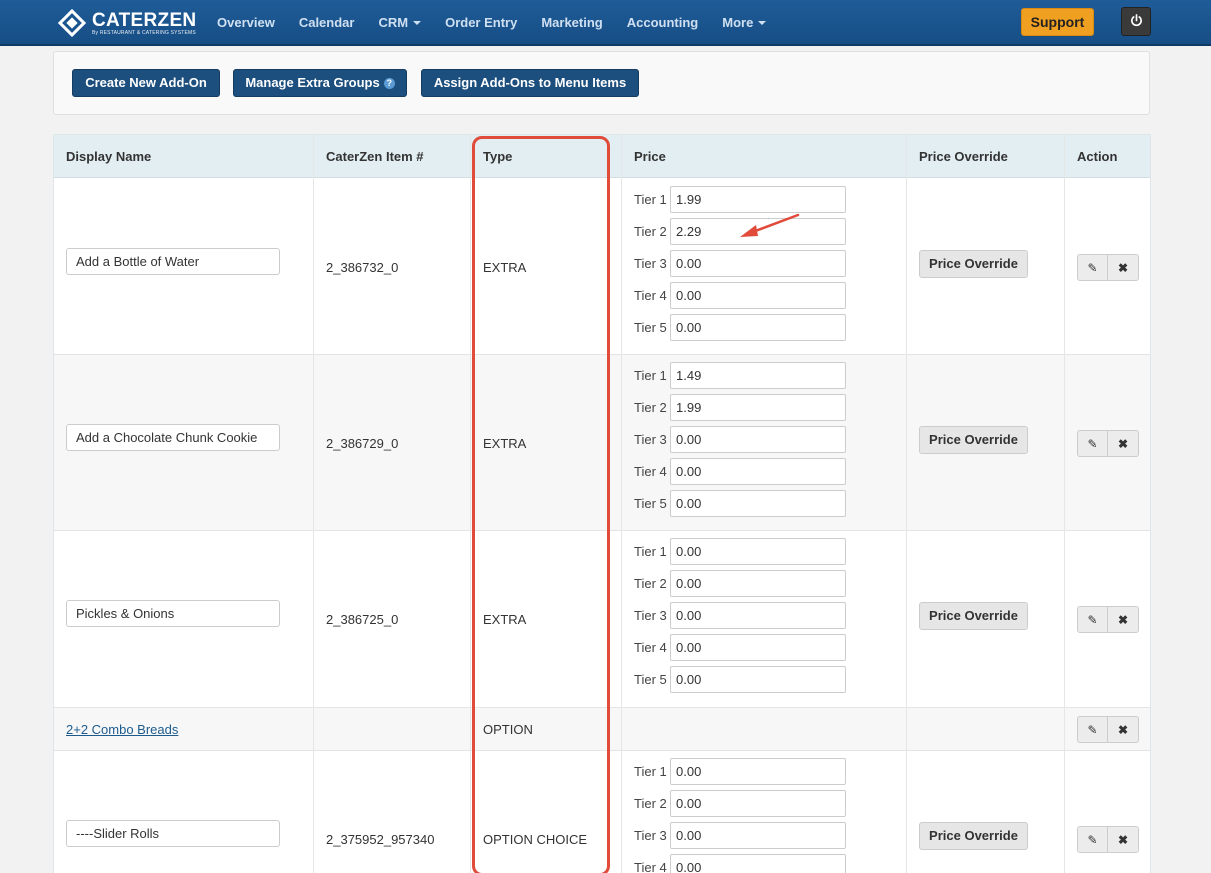 This screenshot has width=1211, height=873. I want to click on nav-overview: Overview, so click(246, 22).